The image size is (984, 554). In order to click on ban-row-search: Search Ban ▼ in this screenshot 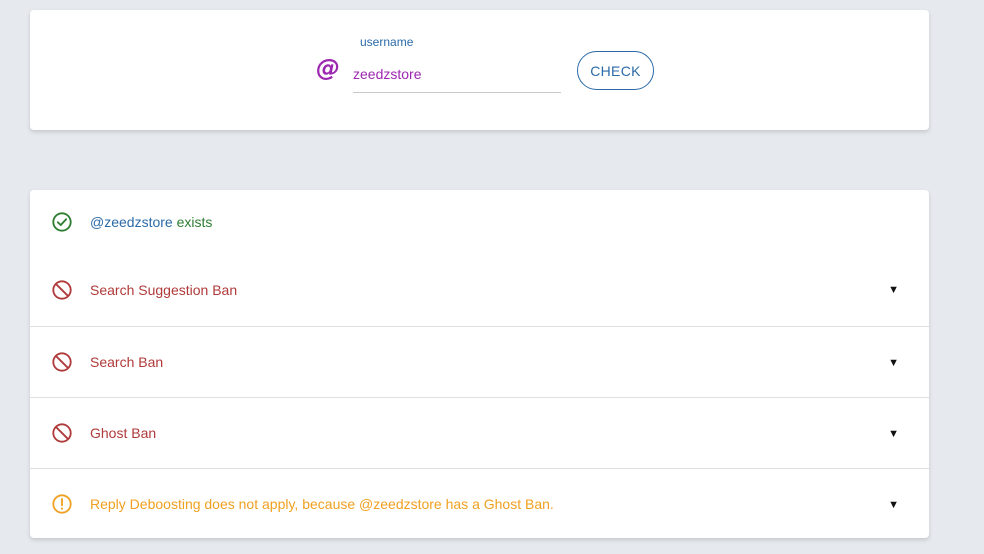, I will do `click(479, 361)`.